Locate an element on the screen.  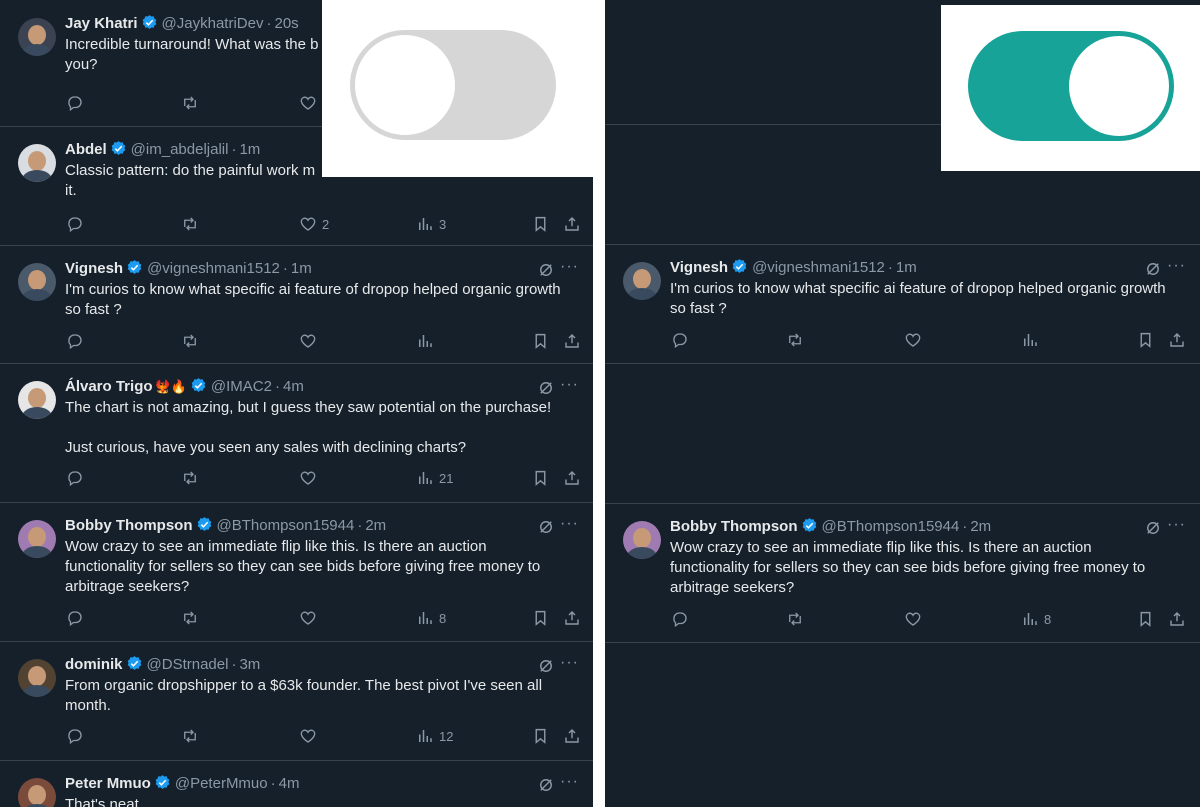
tweet-card: Peter Mmuo @PeterMmuo · 4m ··· That's neat is located at coordinates (296, 783).